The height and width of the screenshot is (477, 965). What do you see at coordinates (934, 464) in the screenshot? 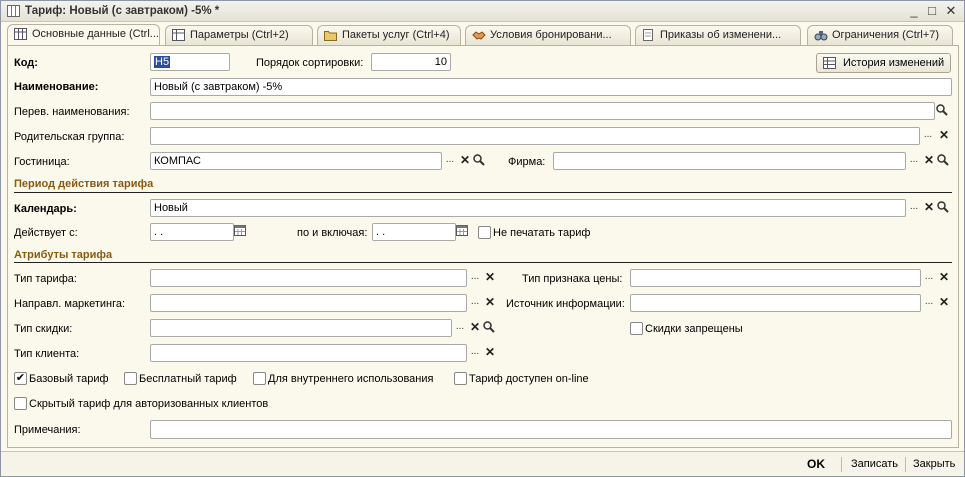
I see `close-button: Закрыть` at bounding box center [934, 464].